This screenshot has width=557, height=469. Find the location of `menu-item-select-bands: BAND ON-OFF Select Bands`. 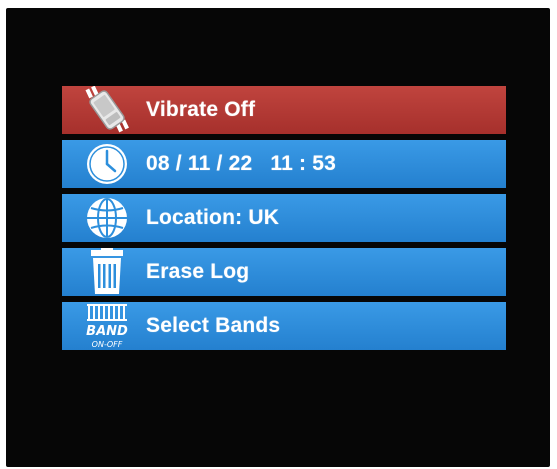

menu-item-select-bands: BAND ON-OFF Select Bands is located at coordinates (284, 326).